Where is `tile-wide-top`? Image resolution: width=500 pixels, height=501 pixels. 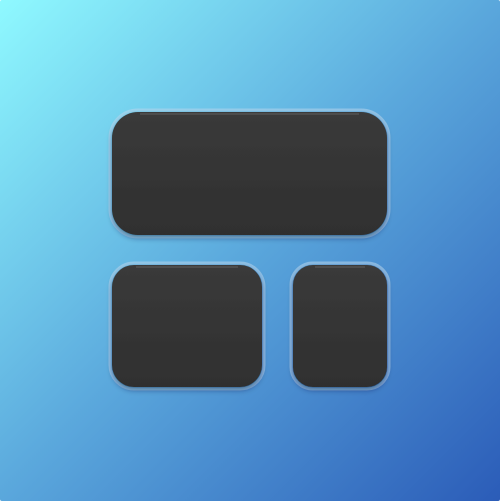 tile-wide-top is located at coordinates (249, 173).